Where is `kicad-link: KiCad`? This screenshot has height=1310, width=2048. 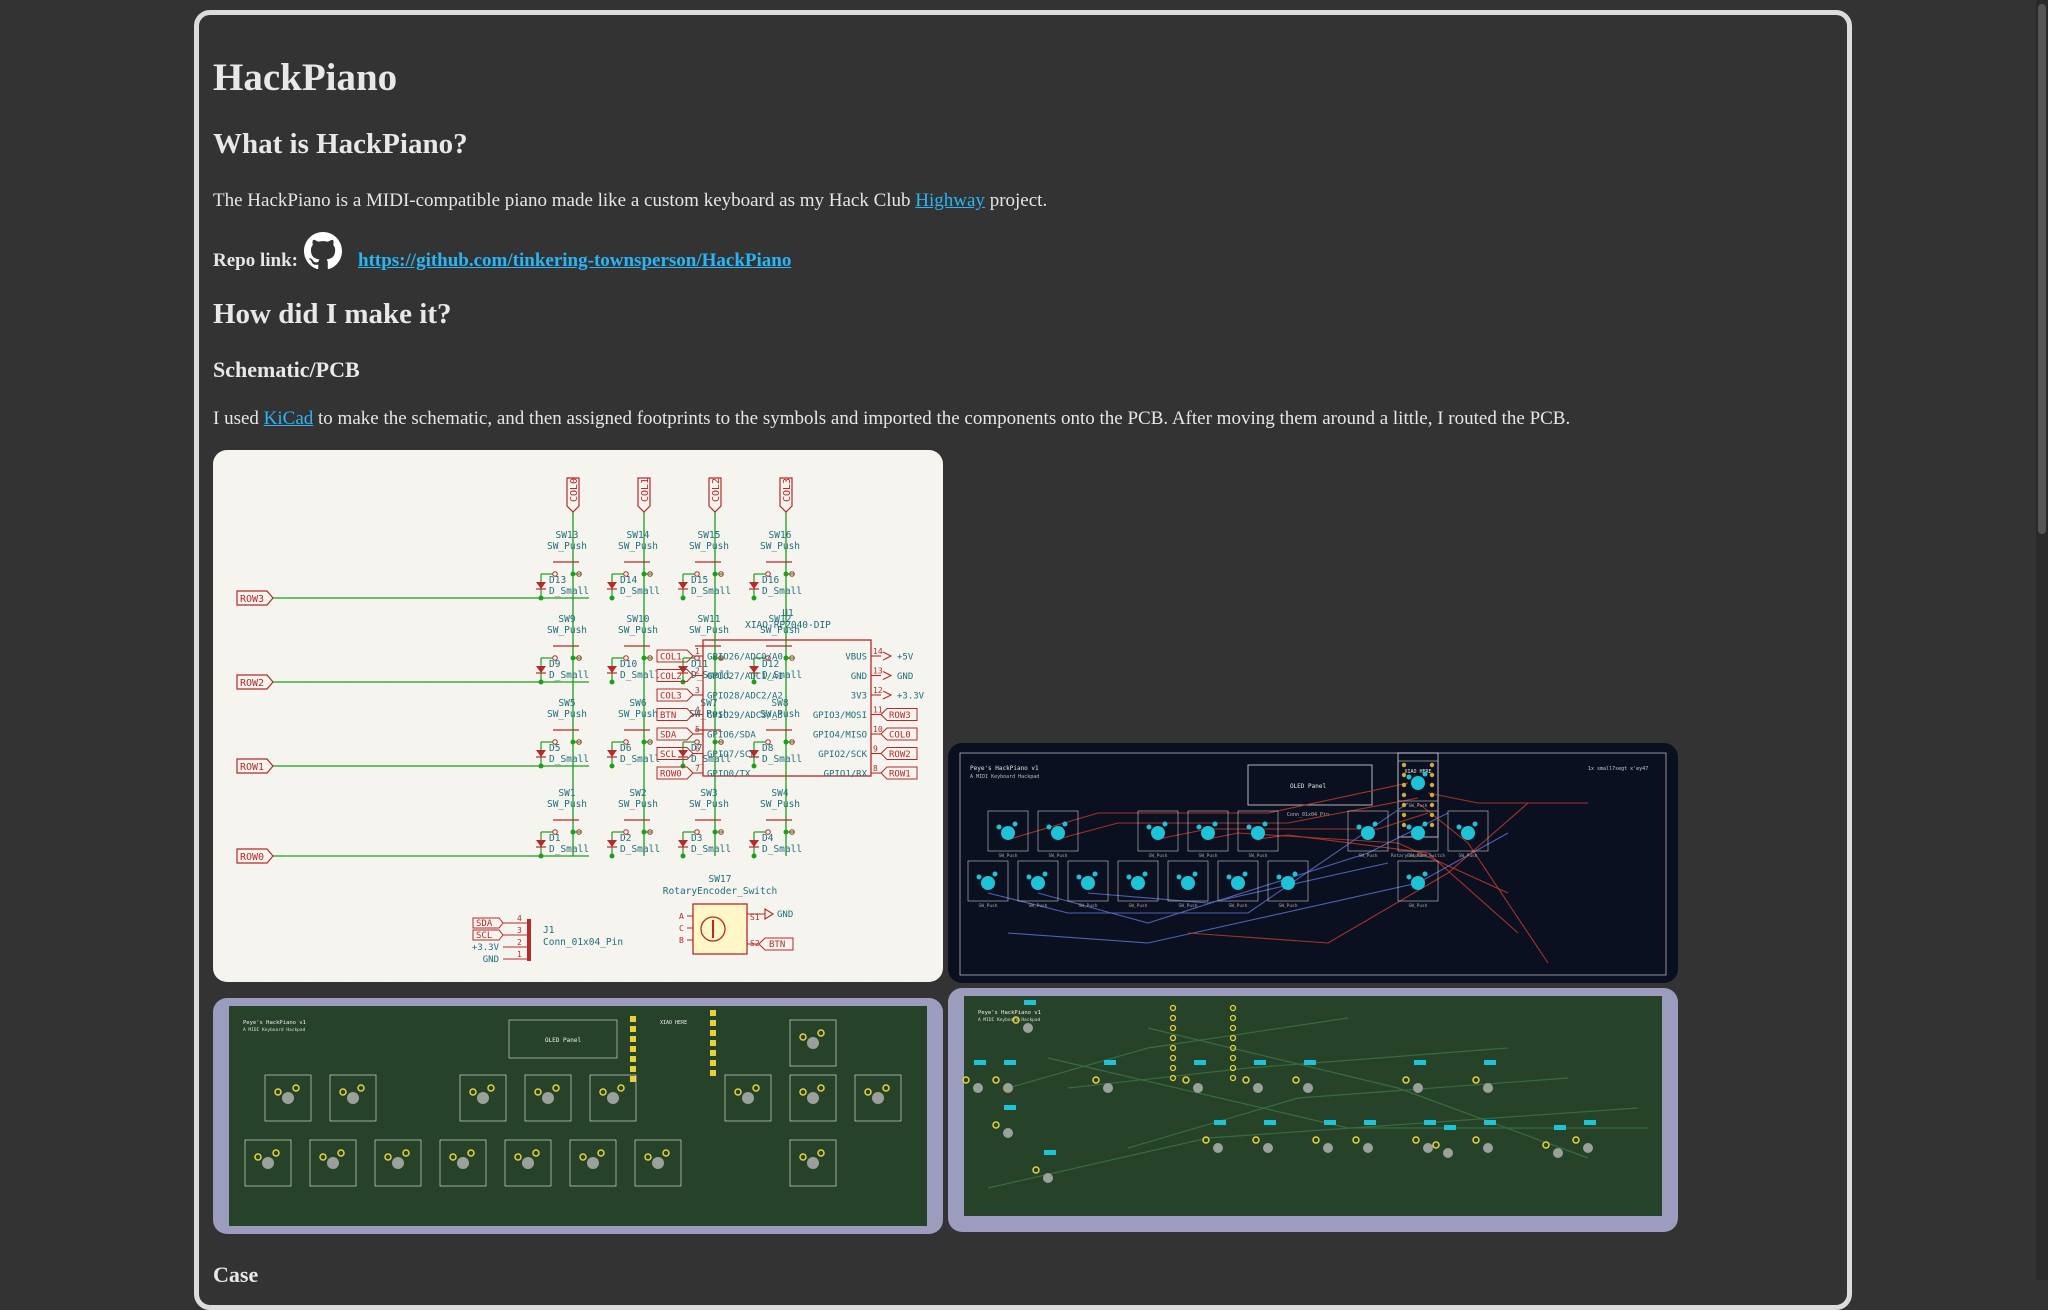 kicad-link: KiCad is located at coordinates (289, 418).